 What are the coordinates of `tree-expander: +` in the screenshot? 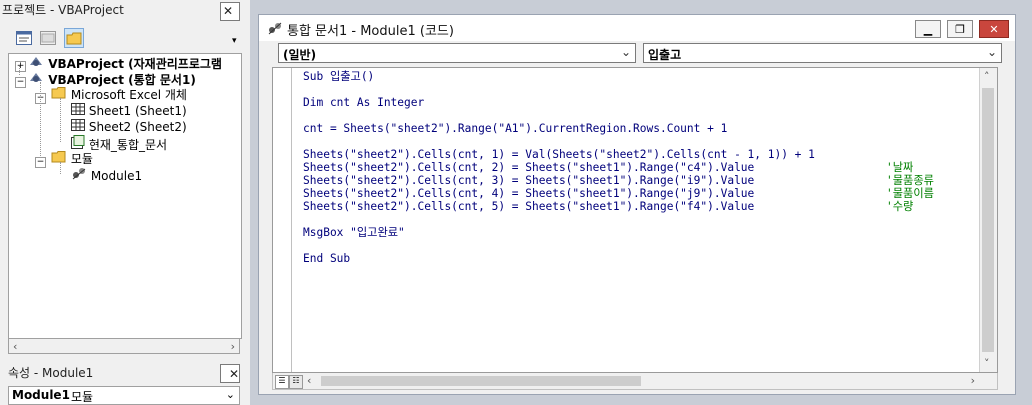 It's located at (20, 64).